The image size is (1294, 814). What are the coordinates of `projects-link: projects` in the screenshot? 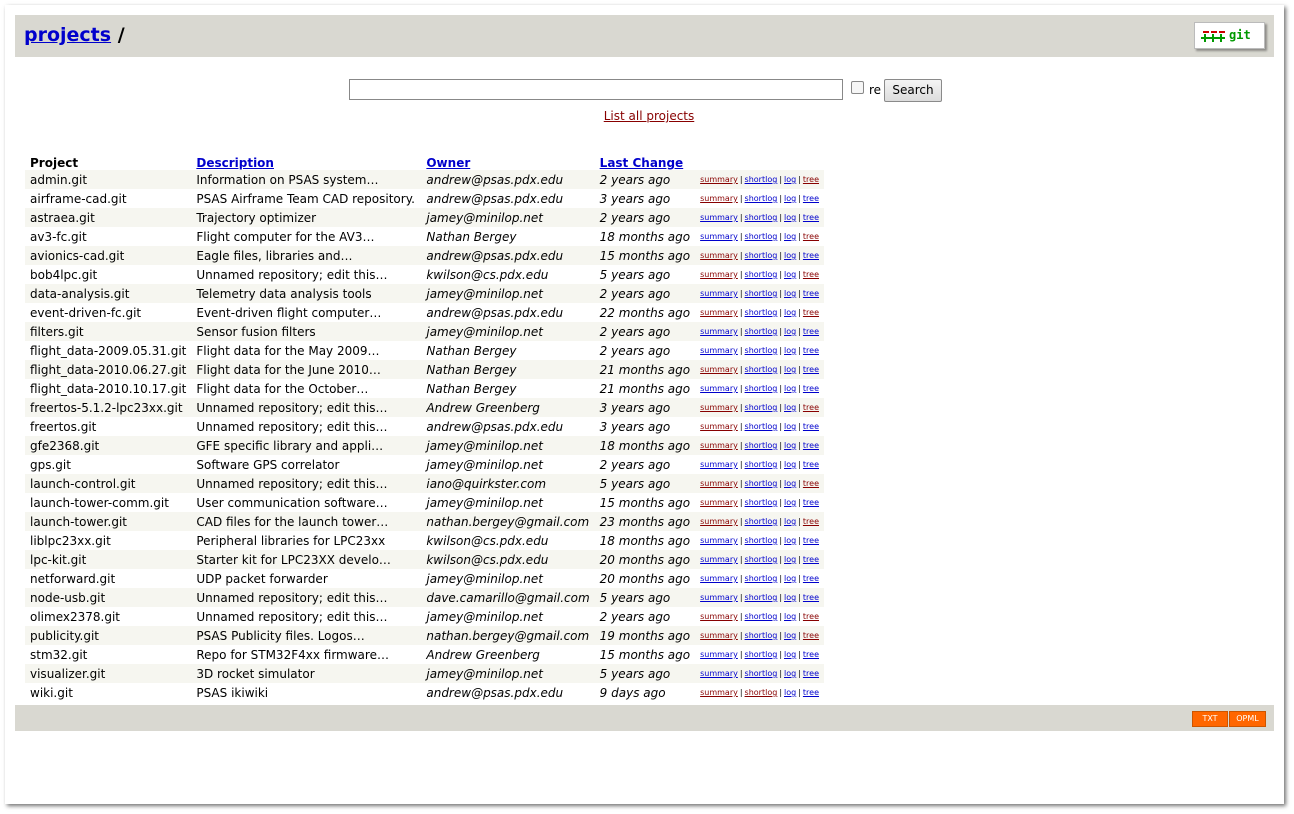 It's located at (67, 35).